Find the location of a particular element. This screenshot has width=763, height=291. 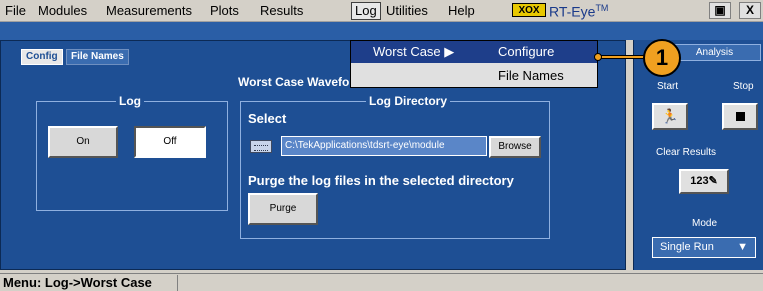

menu-modules: Modules is located at coordinates (62, 11).